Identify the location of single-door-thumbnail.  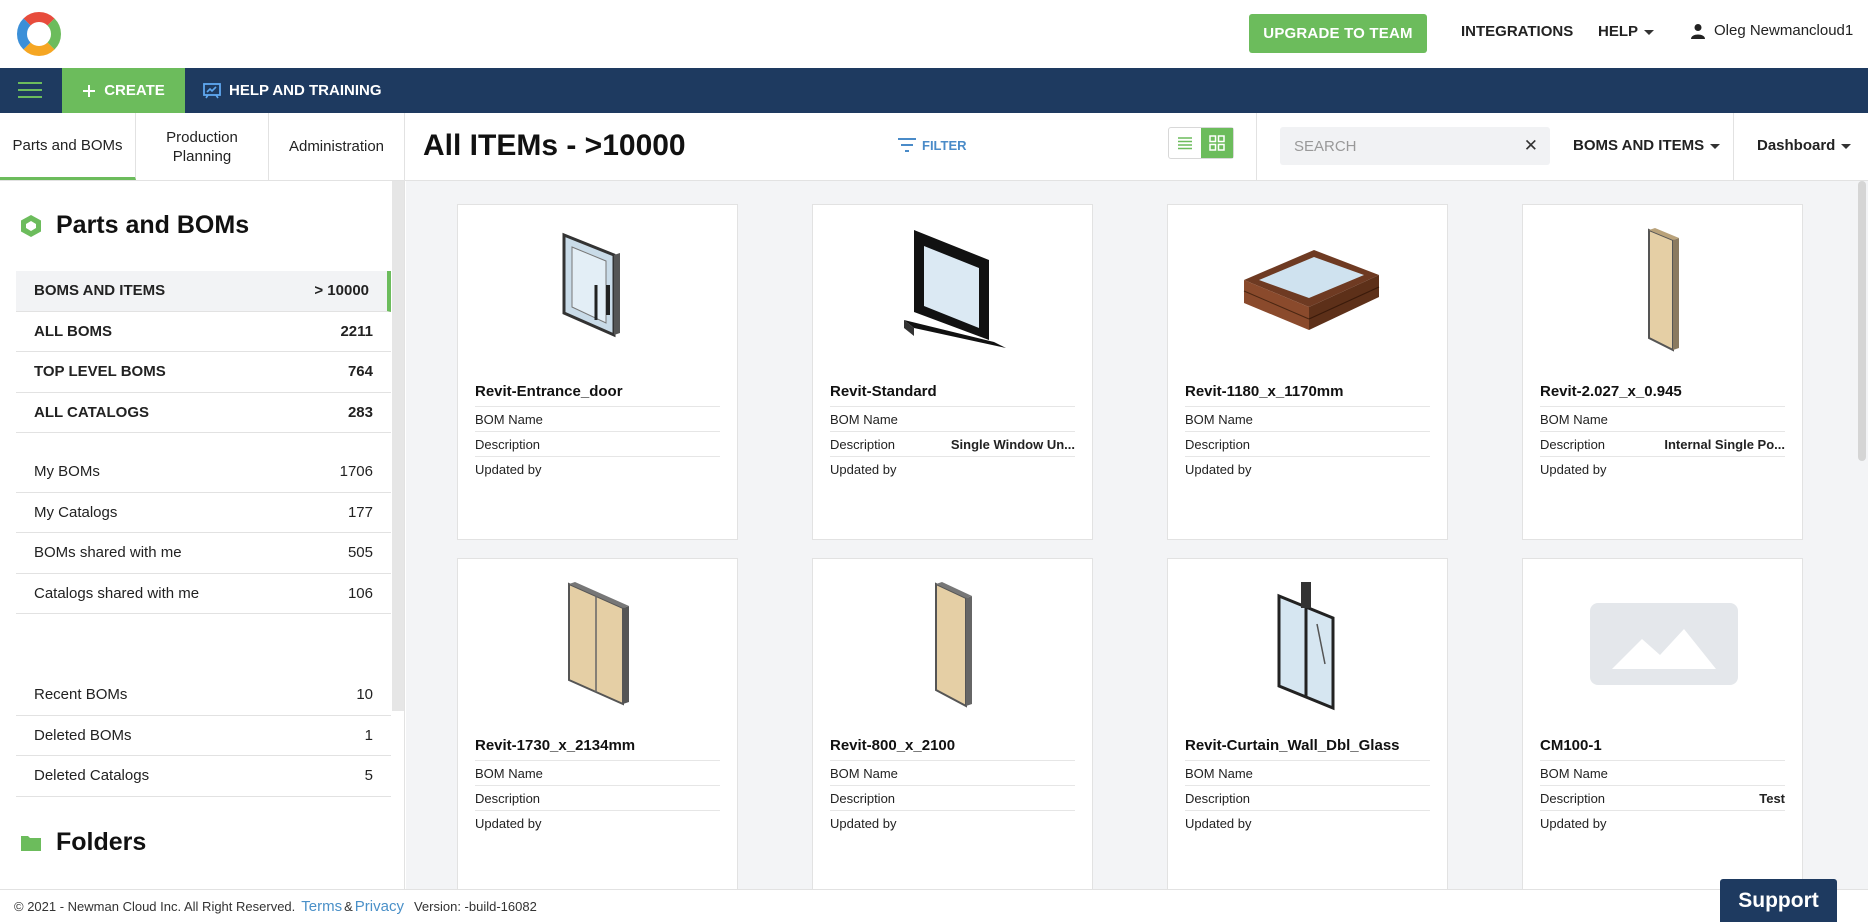
(1663, 290).